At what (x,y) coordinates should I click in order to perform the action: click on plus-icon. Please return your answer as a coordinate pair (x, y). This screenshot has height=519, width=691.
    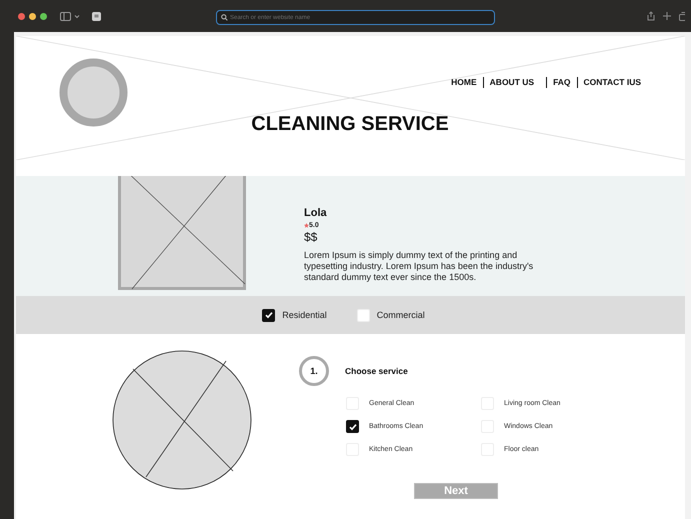
    Looking at the image, I should click on (667, 16).